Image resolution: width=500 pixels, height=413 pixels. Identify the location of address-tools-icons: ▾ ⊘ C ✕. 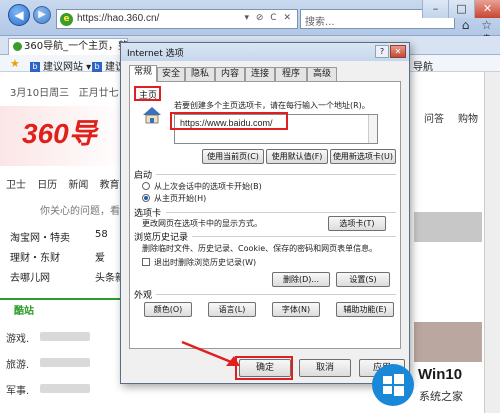
(269, 18).